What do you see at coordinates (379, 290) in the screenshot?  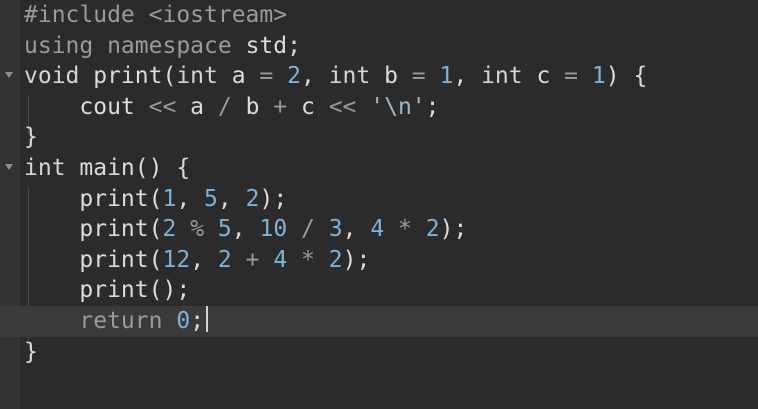 I see `code-line: print();` at bounding box center [379, 290].